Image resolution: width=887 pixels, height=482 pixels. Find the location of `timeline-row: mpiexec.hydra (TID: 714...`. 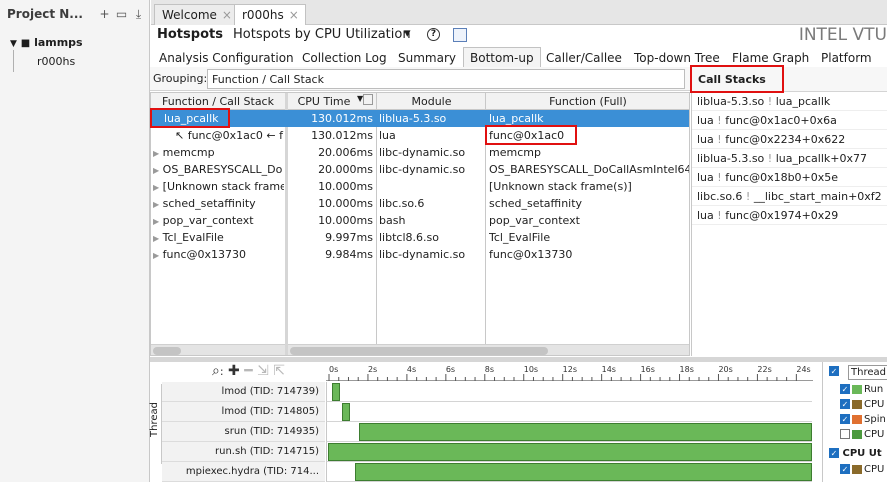

timeline-row: mpiexec.hydra (TID: 714... is located at coordinates (487, 472).